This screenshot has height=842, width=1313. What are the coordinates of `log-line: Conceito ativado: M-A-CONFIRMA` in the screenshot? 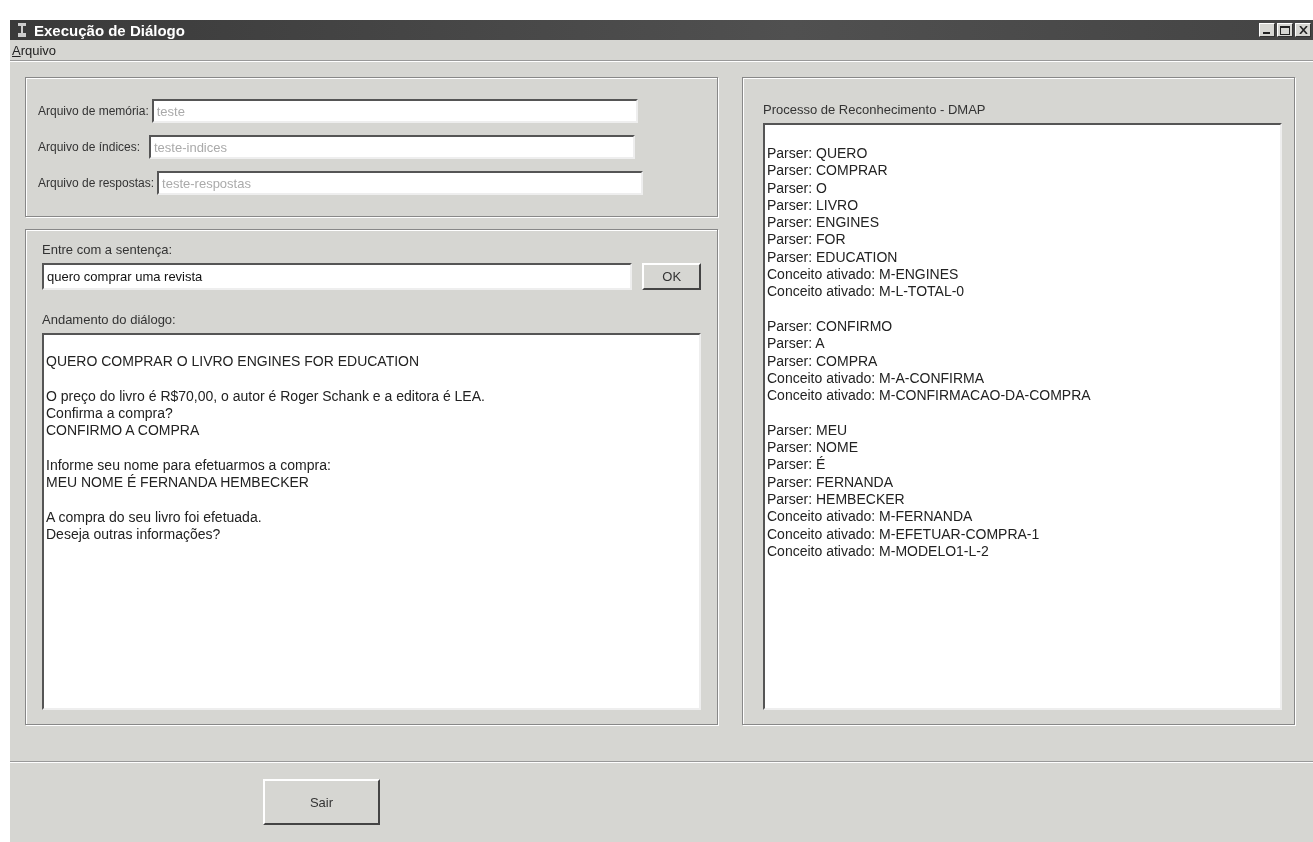 It's located at (876, 378).